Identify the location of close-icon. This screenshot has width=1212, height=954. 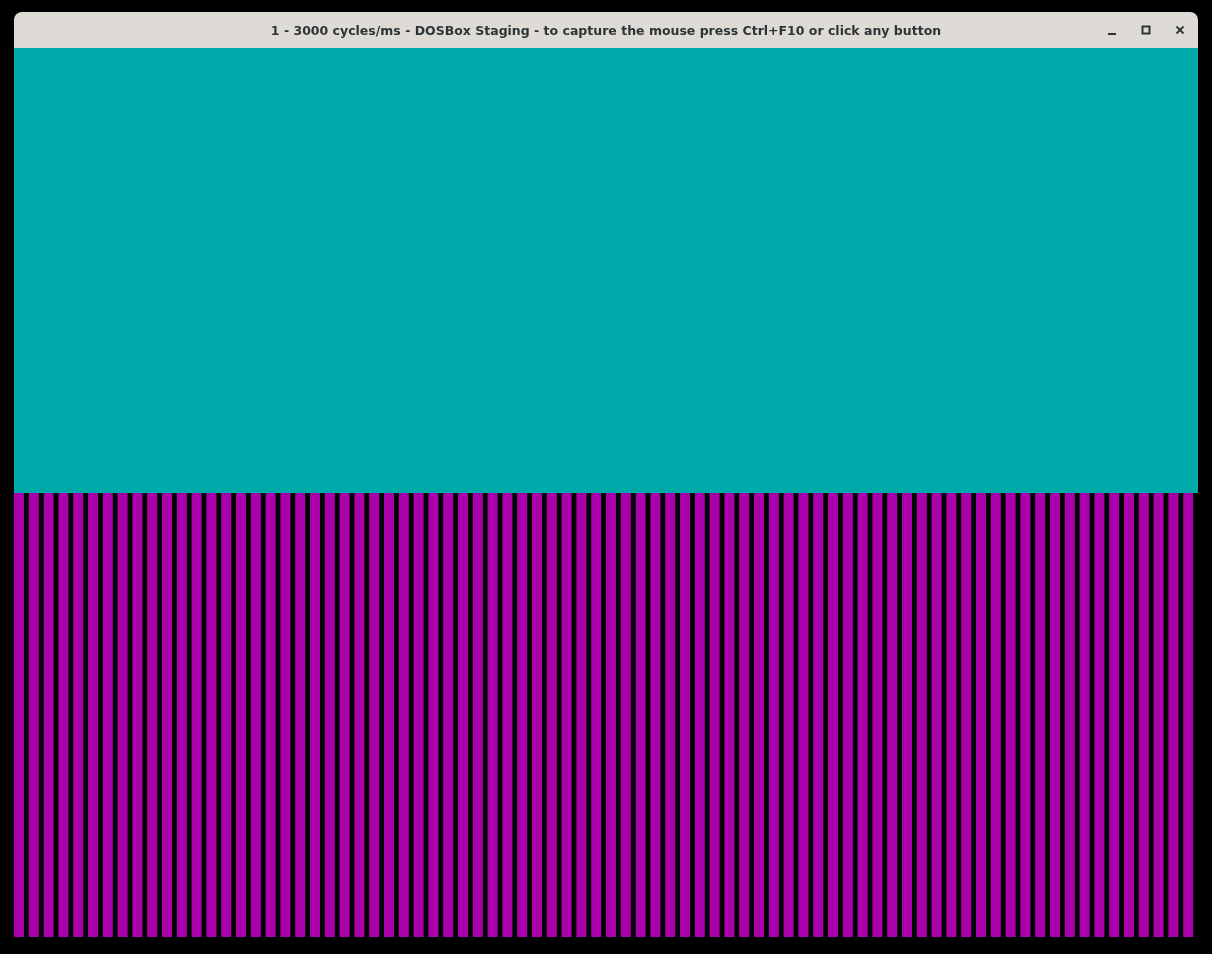
(1180, 30).